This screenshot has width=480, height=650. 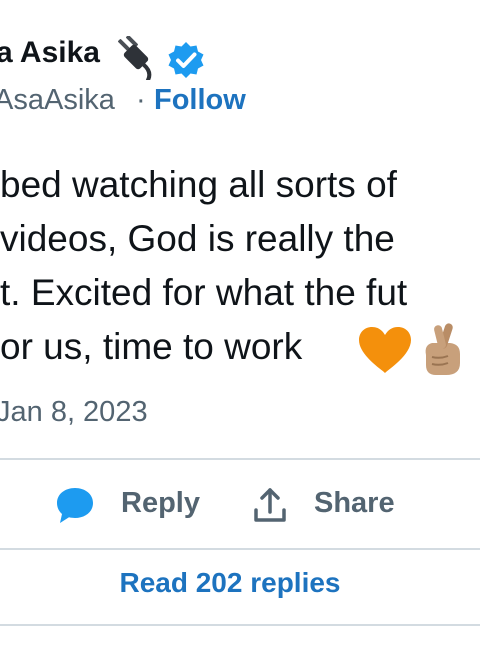 What do you see at coordinates (50, 53) in the screenshot?
I see `author-name: a Asika` at bounding box center [50, 53].